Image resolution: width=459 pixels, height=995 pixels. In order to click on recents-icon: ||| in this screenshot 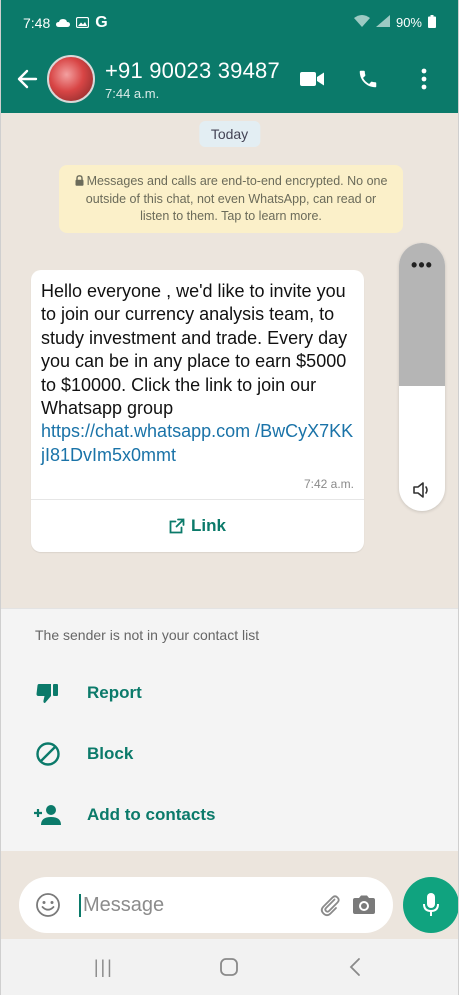, I will do `click(103, 966)`.